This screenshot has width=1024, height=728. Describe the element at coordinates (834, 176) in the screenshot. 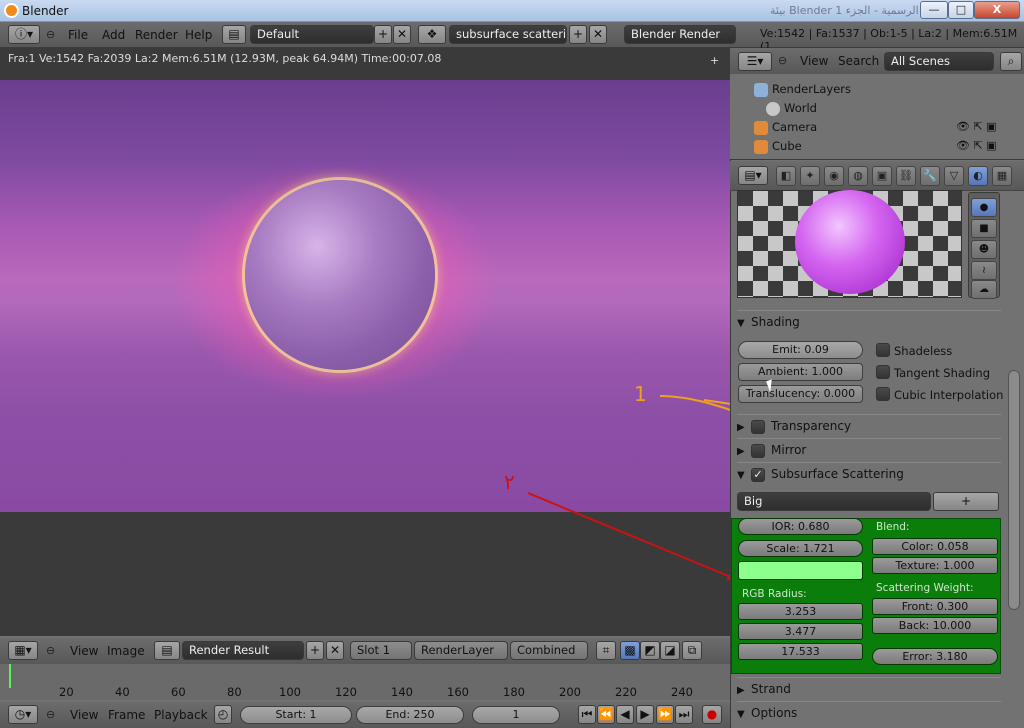

I see `tab-scene-icon: ◉` at that location.